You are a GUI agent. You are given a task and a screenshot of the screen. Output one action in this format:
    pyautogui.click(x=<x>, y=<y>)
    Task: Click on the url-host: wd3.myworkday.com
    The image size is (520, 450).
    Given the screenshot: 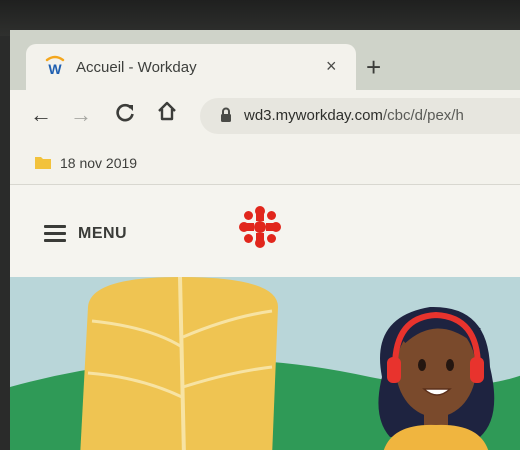 What is the action you would take?
    pyautogui.click(x=313, y=115)
    